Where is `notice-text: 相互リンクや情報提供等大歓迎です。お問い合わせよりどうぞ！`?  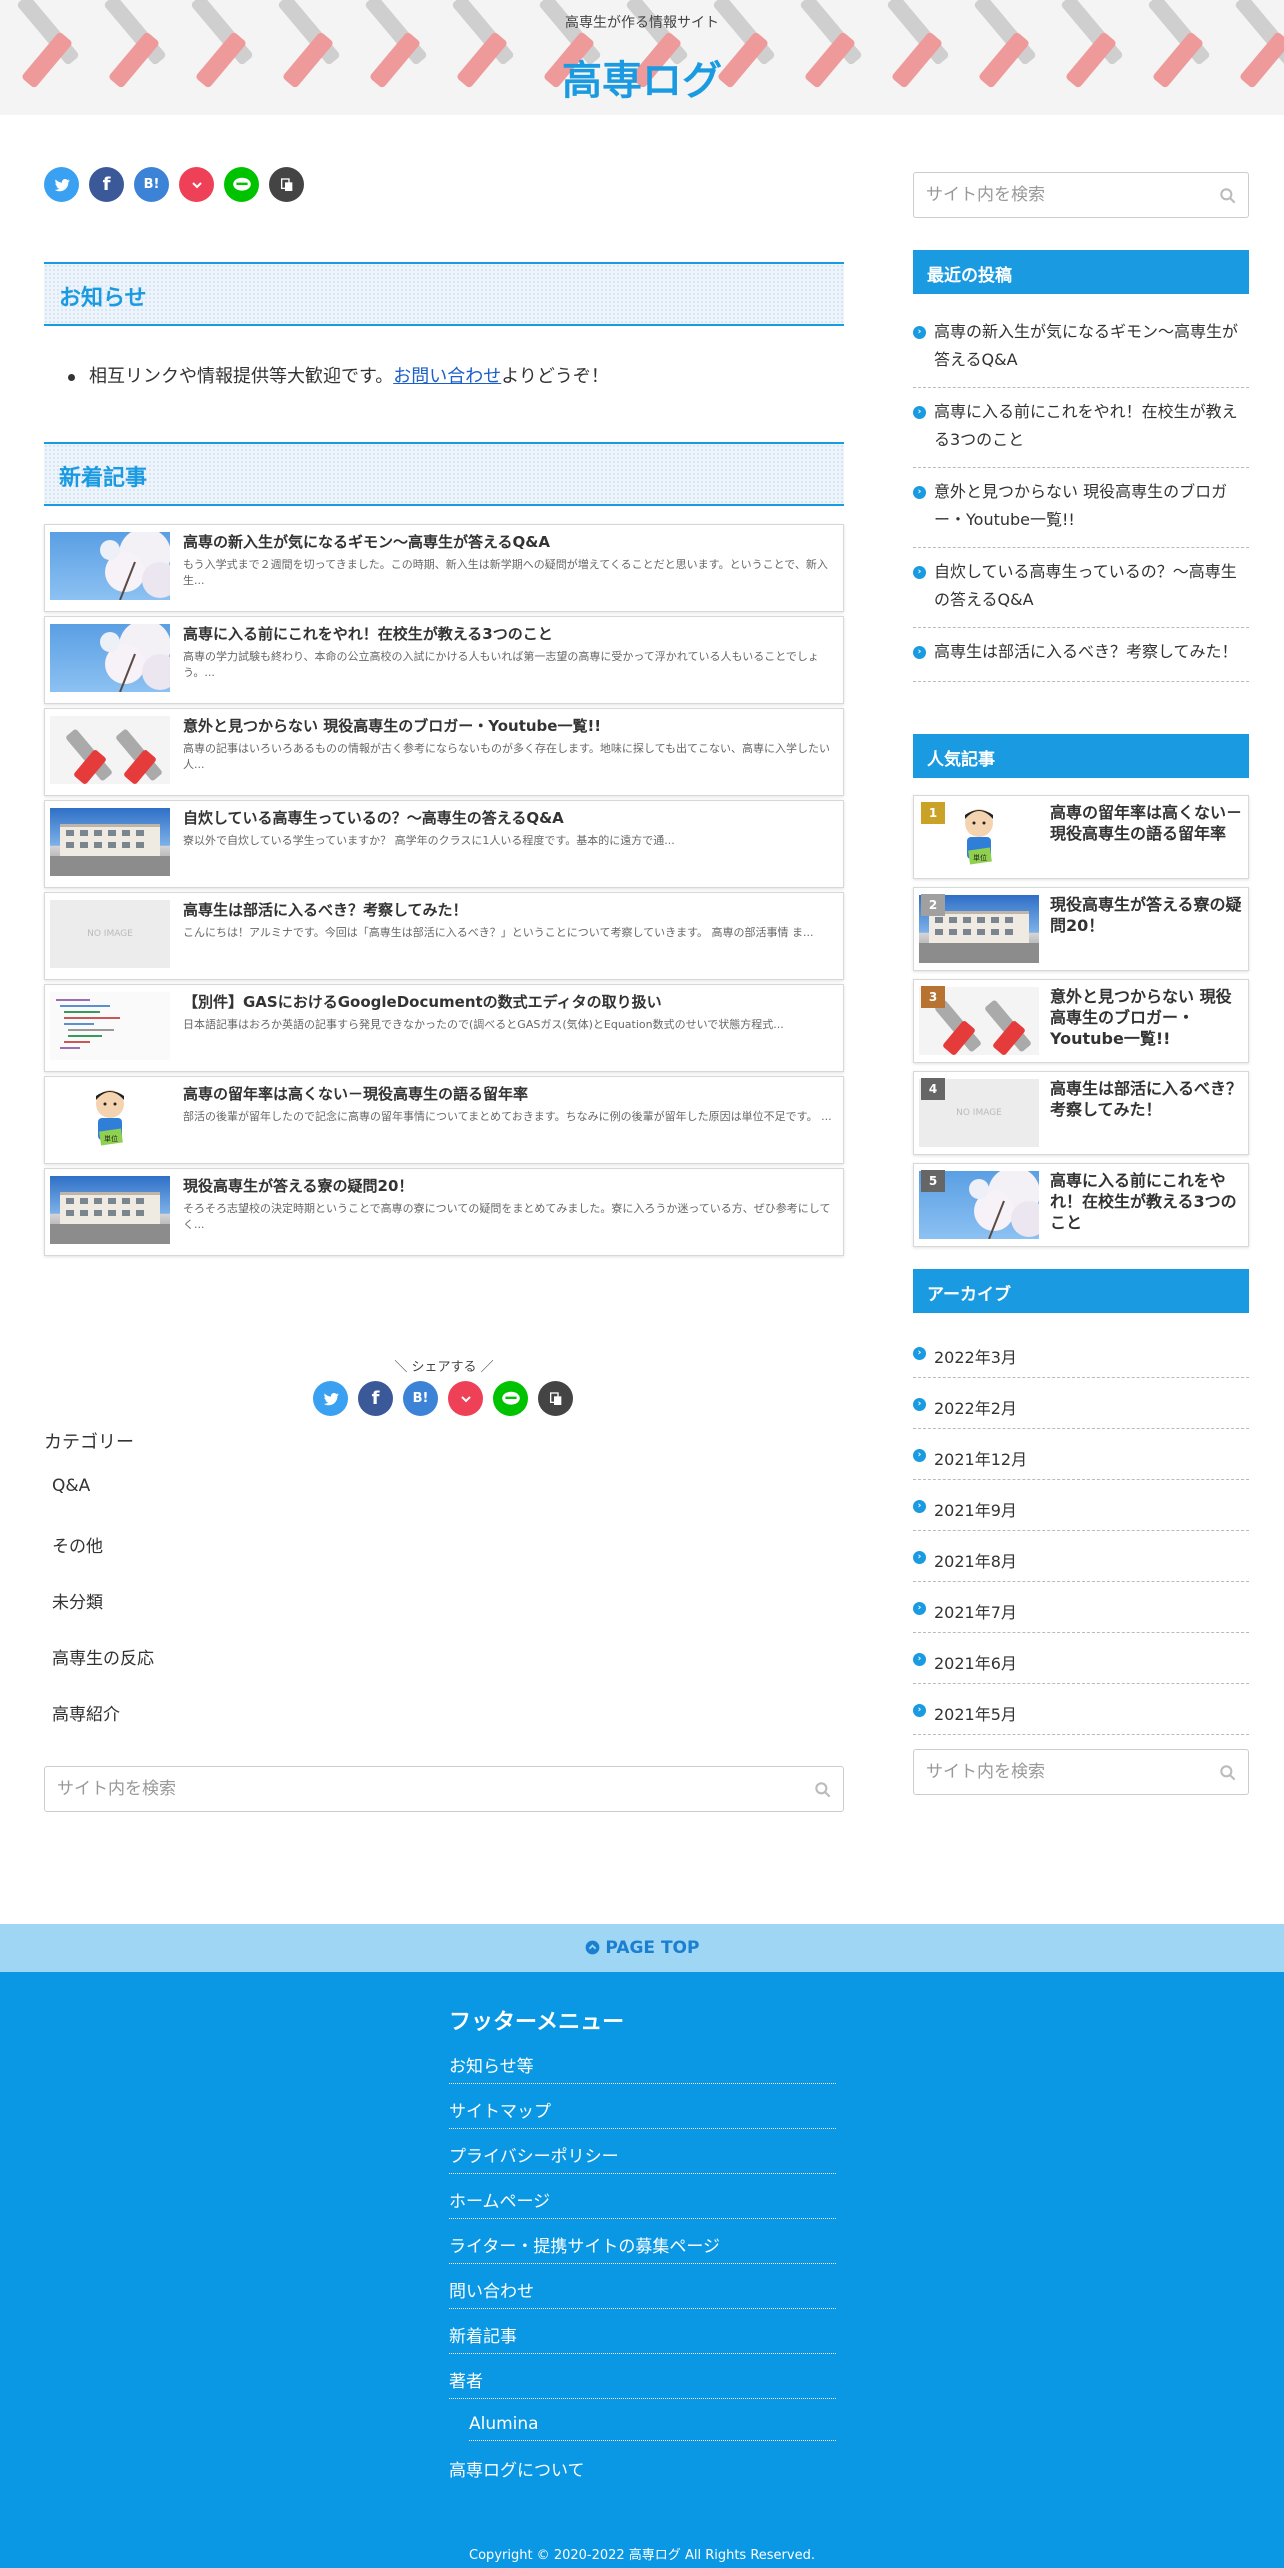 notice-text: 相互リンクや情報提供等大歓迎です。お問い合わせよりどうぞ！ is located at coordinates (338, 375).